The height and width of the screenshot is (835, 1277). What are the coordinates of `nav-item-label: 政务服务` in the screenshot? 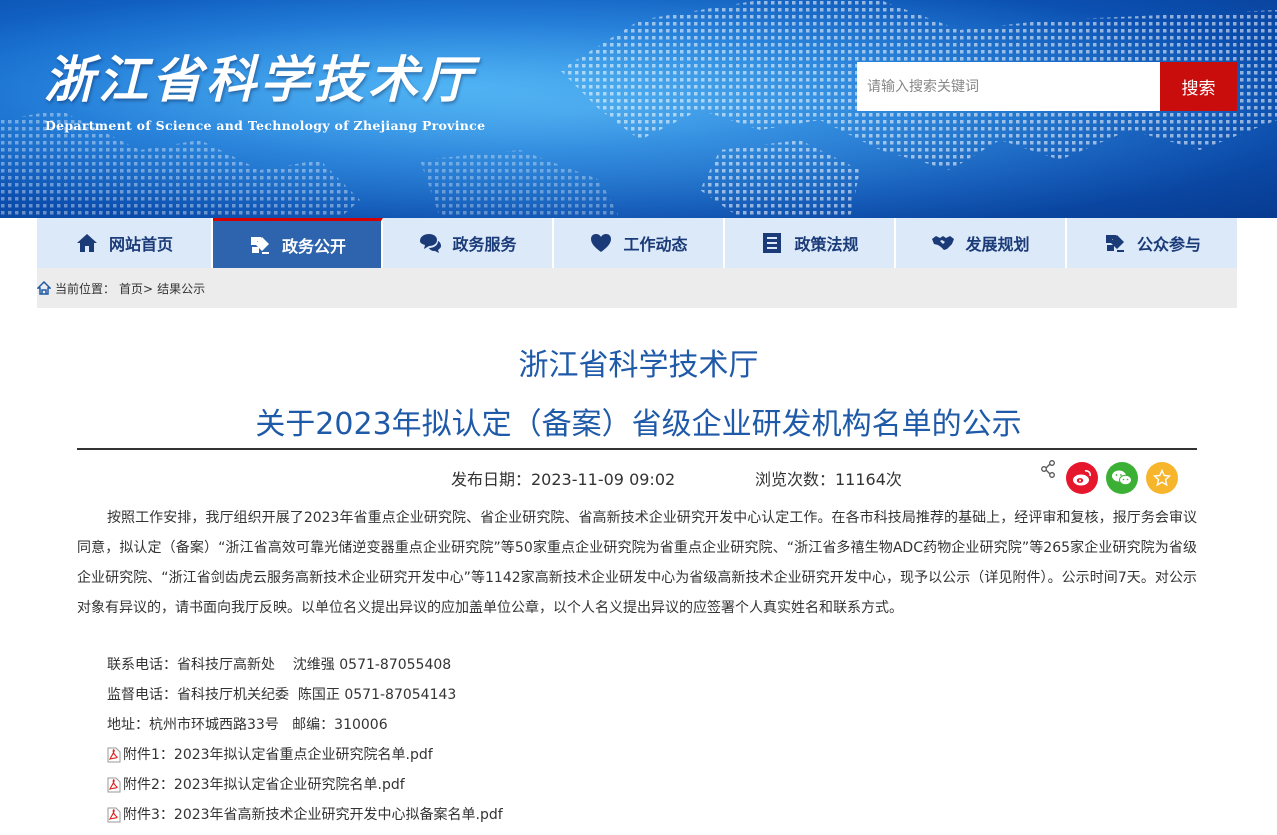 It's located at (484, 244).